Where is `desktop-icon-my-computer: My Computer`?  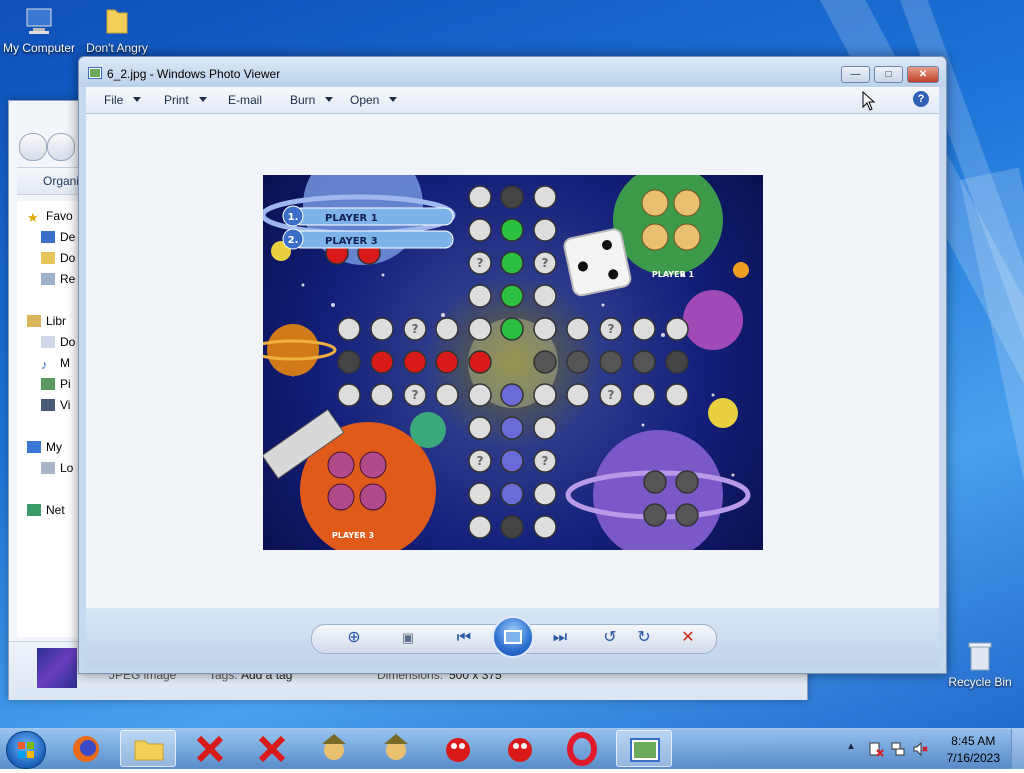
desktop-icon-my-computer: My Computer is located at coordinates (39, 30).